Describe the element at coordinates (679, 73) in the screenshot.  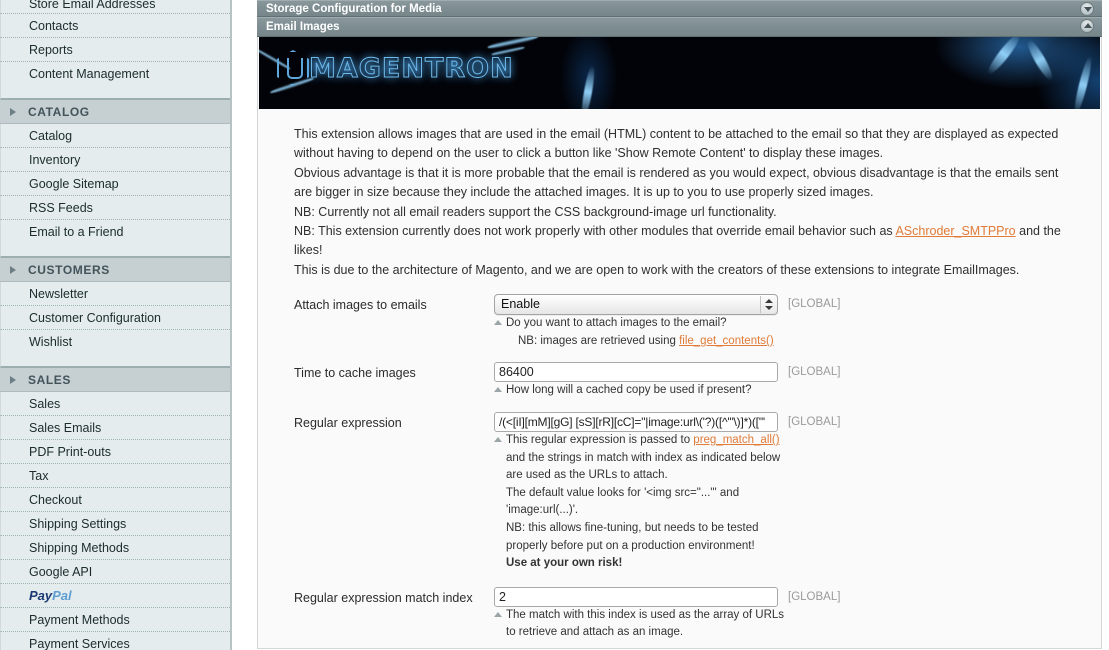
I see `magentron-banner: MAGENTRON` at that location.